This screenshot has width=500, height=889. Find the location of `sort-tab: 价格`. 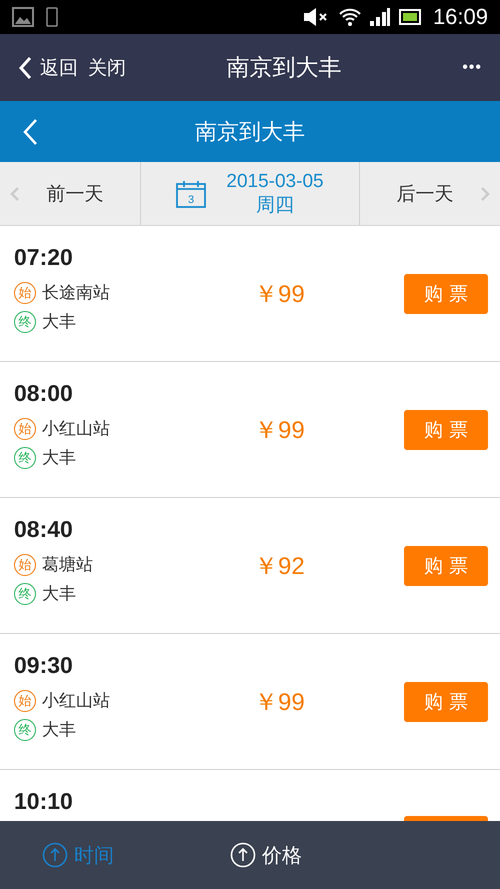

sort-tab: 价格 is located at coordinates (266, 855).